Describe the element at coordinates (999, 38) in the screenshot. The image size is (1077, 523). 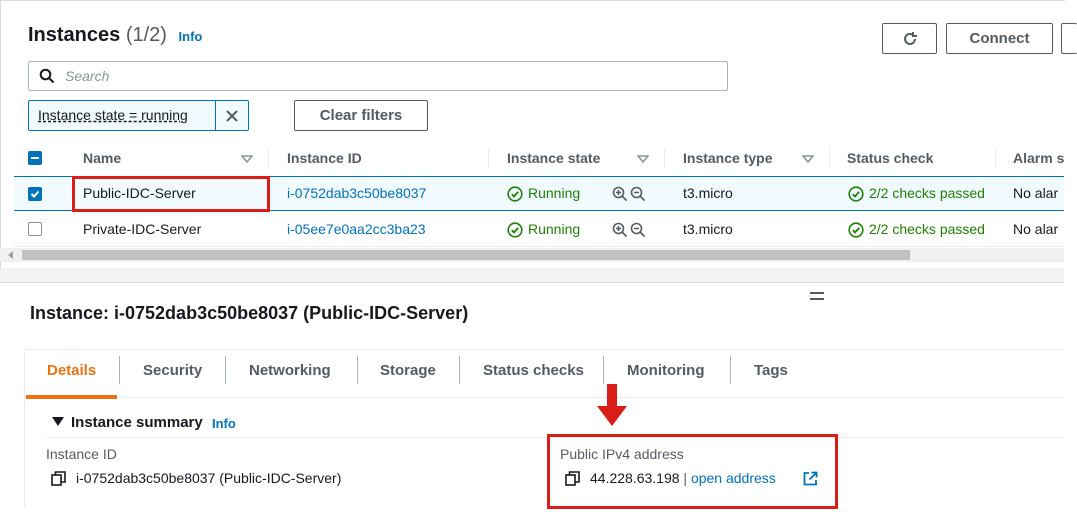
I see `connect-button: Connect` at that location.